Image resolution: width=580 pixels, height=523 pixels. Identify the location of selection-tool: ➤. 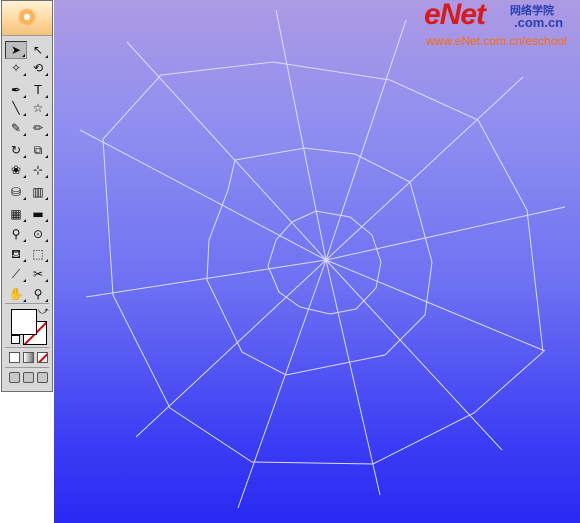
(16, 50).